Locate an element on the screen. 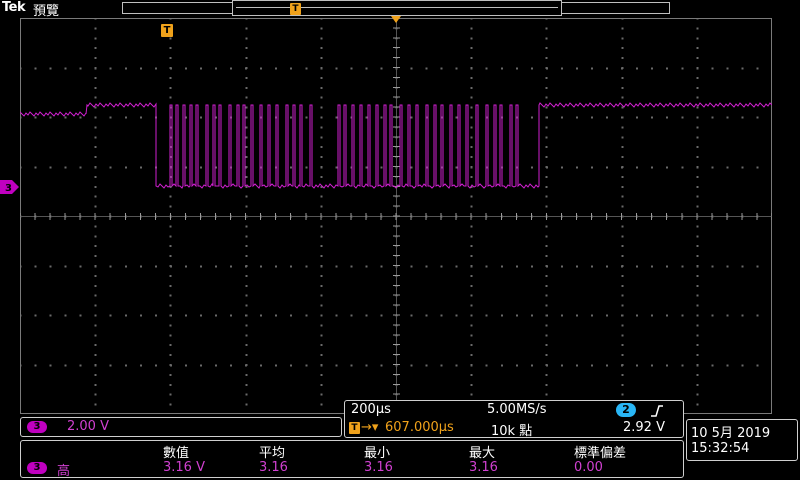 The image size is (800, 480). time: 15:32:54 is located at coordinates (720, 448).